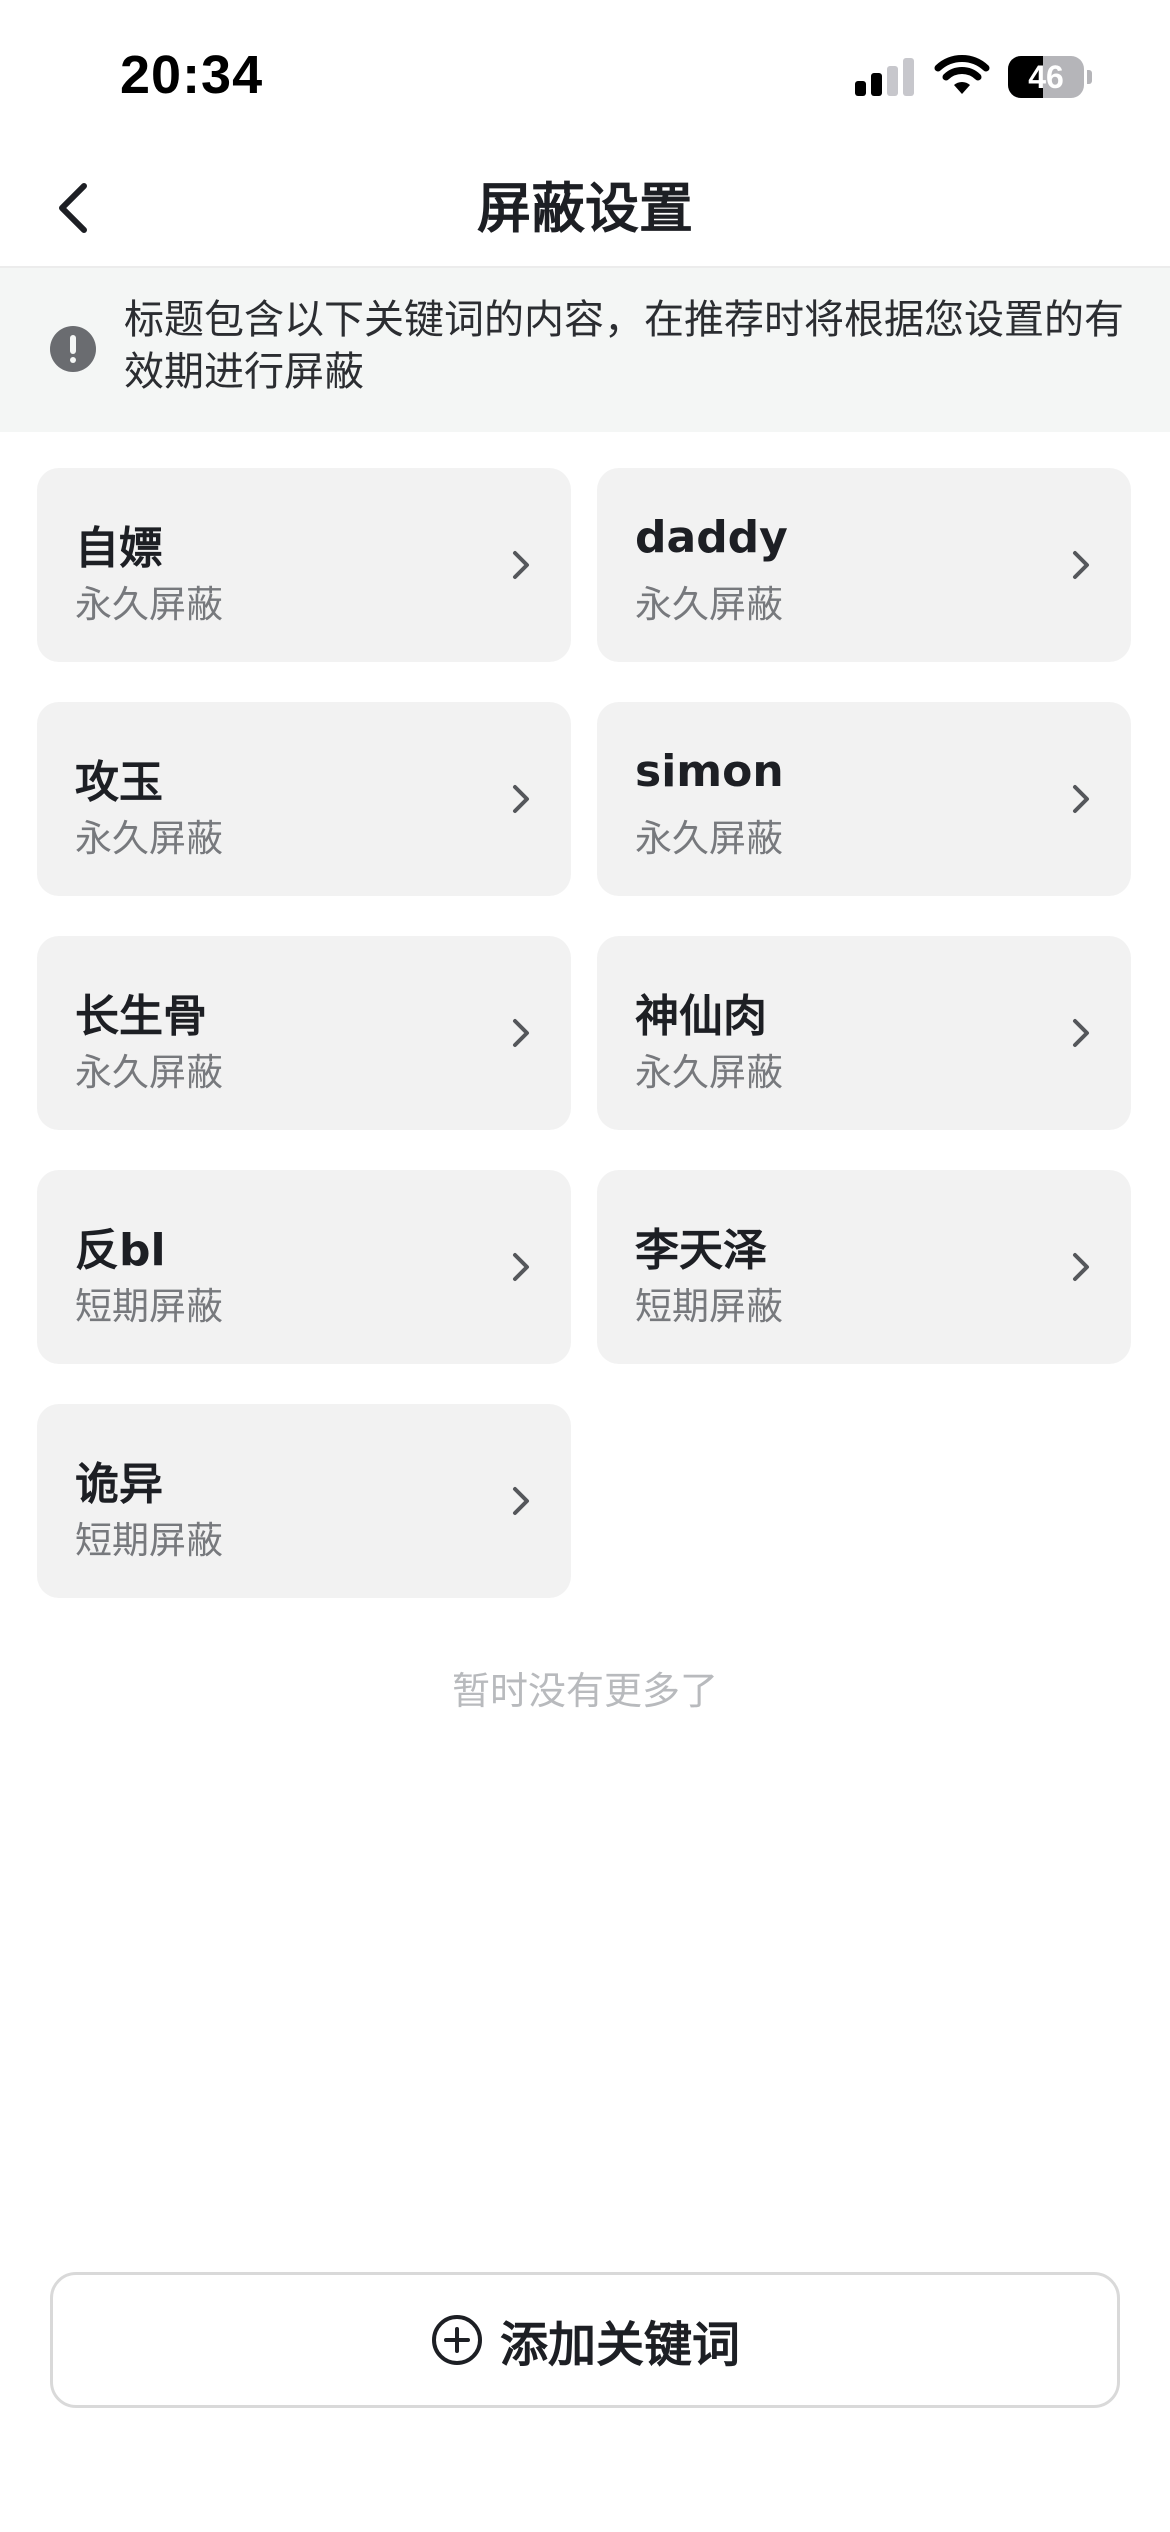  I want to click on keyword-name: 神仙肉, so click(701, 1016).